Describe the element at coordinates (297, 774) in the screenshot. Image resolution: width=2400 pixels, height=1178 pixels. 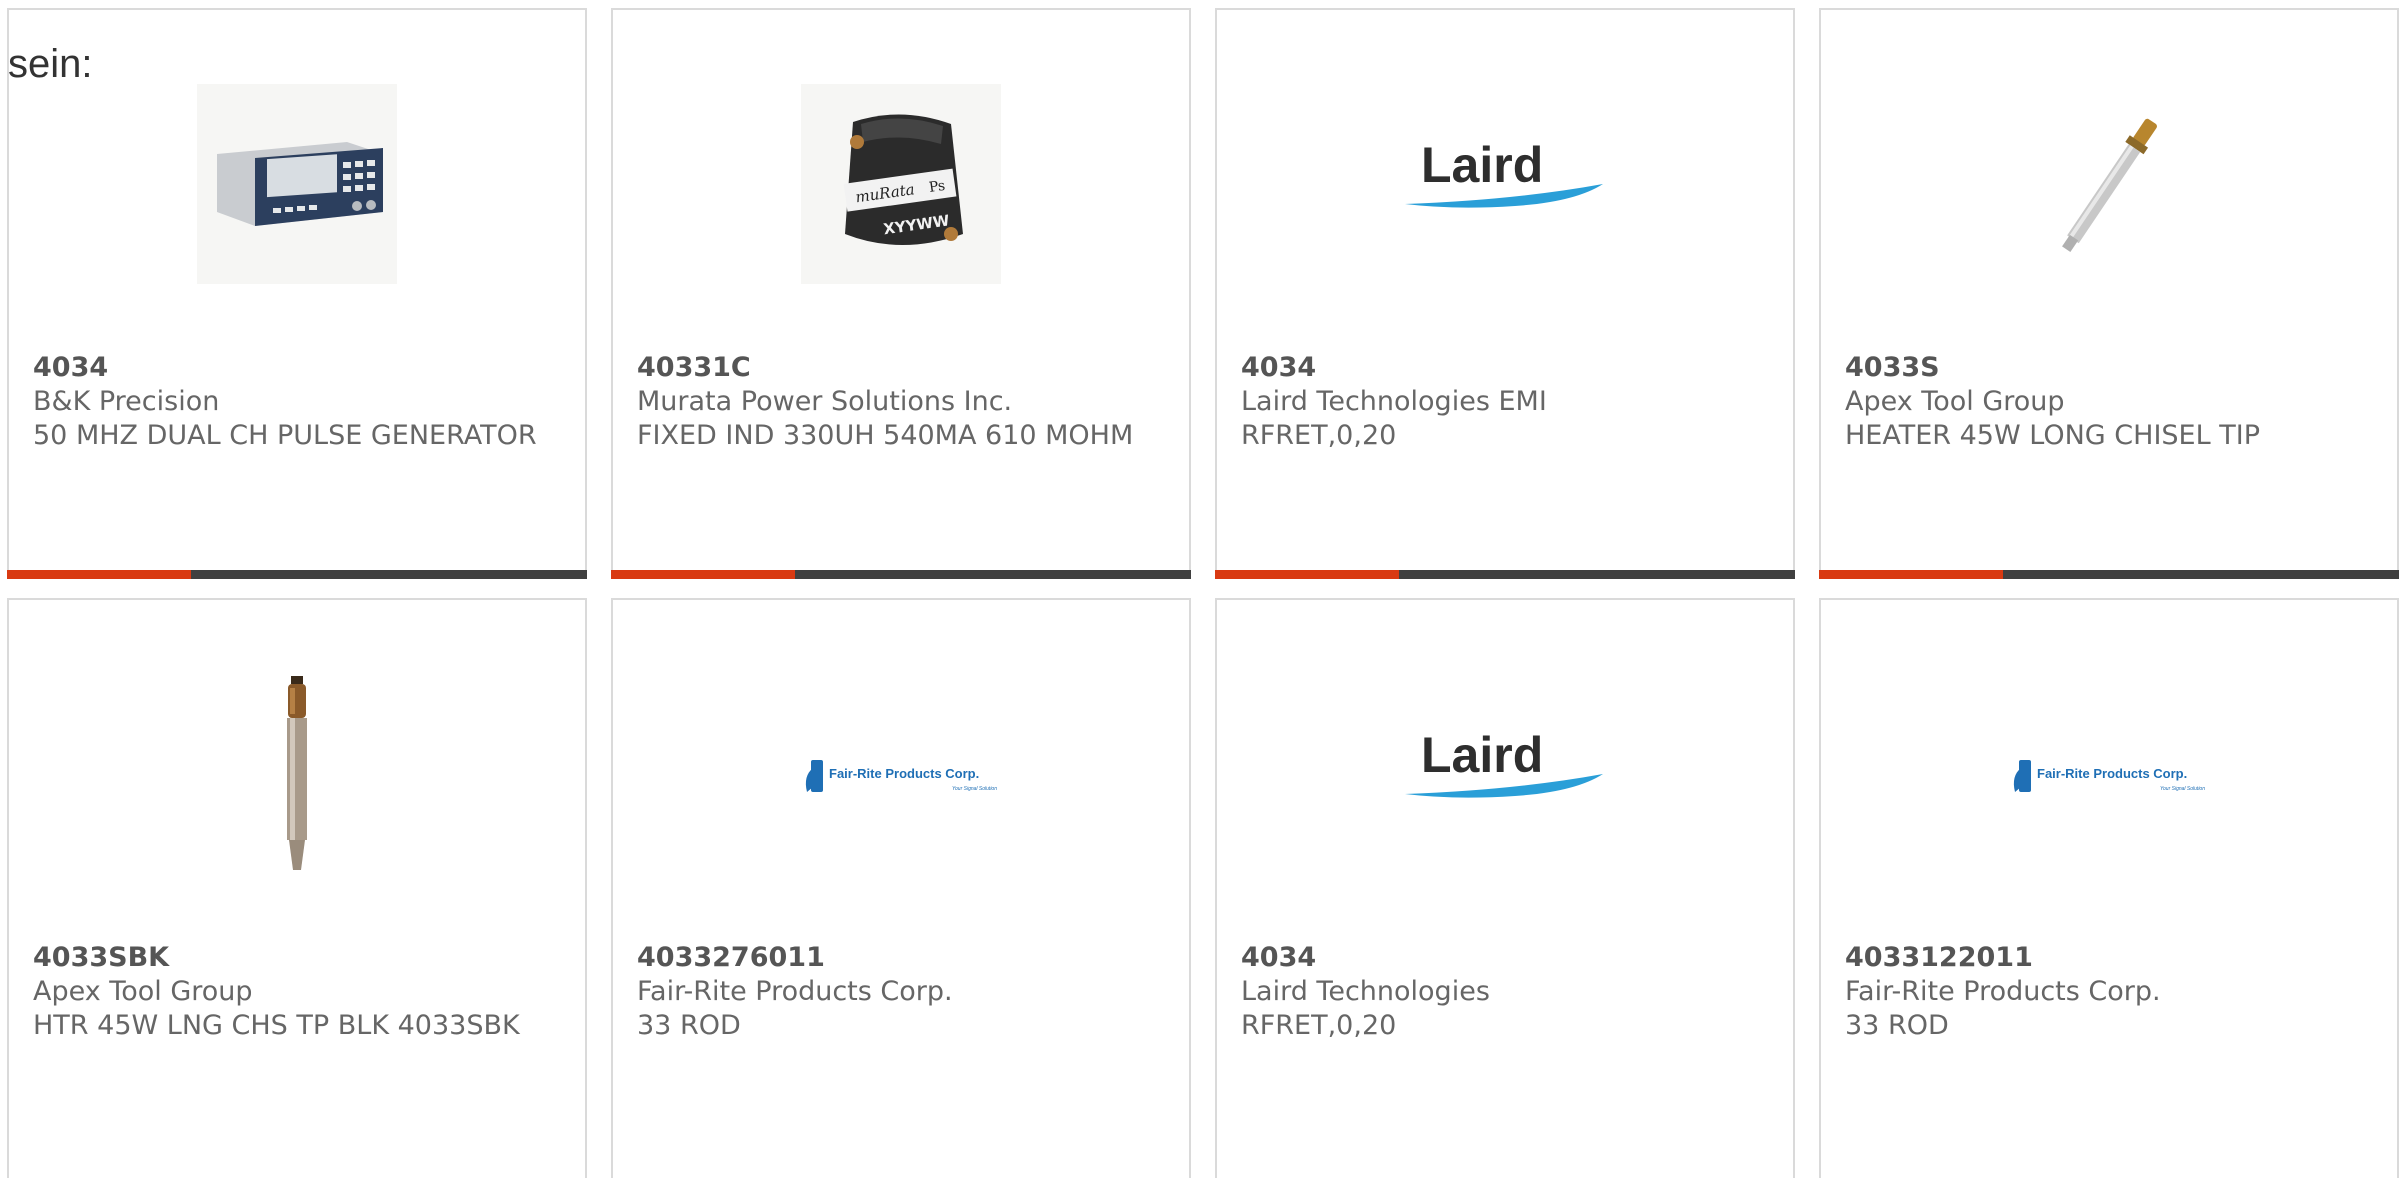
I see `soldering-tip-icon` at that location.